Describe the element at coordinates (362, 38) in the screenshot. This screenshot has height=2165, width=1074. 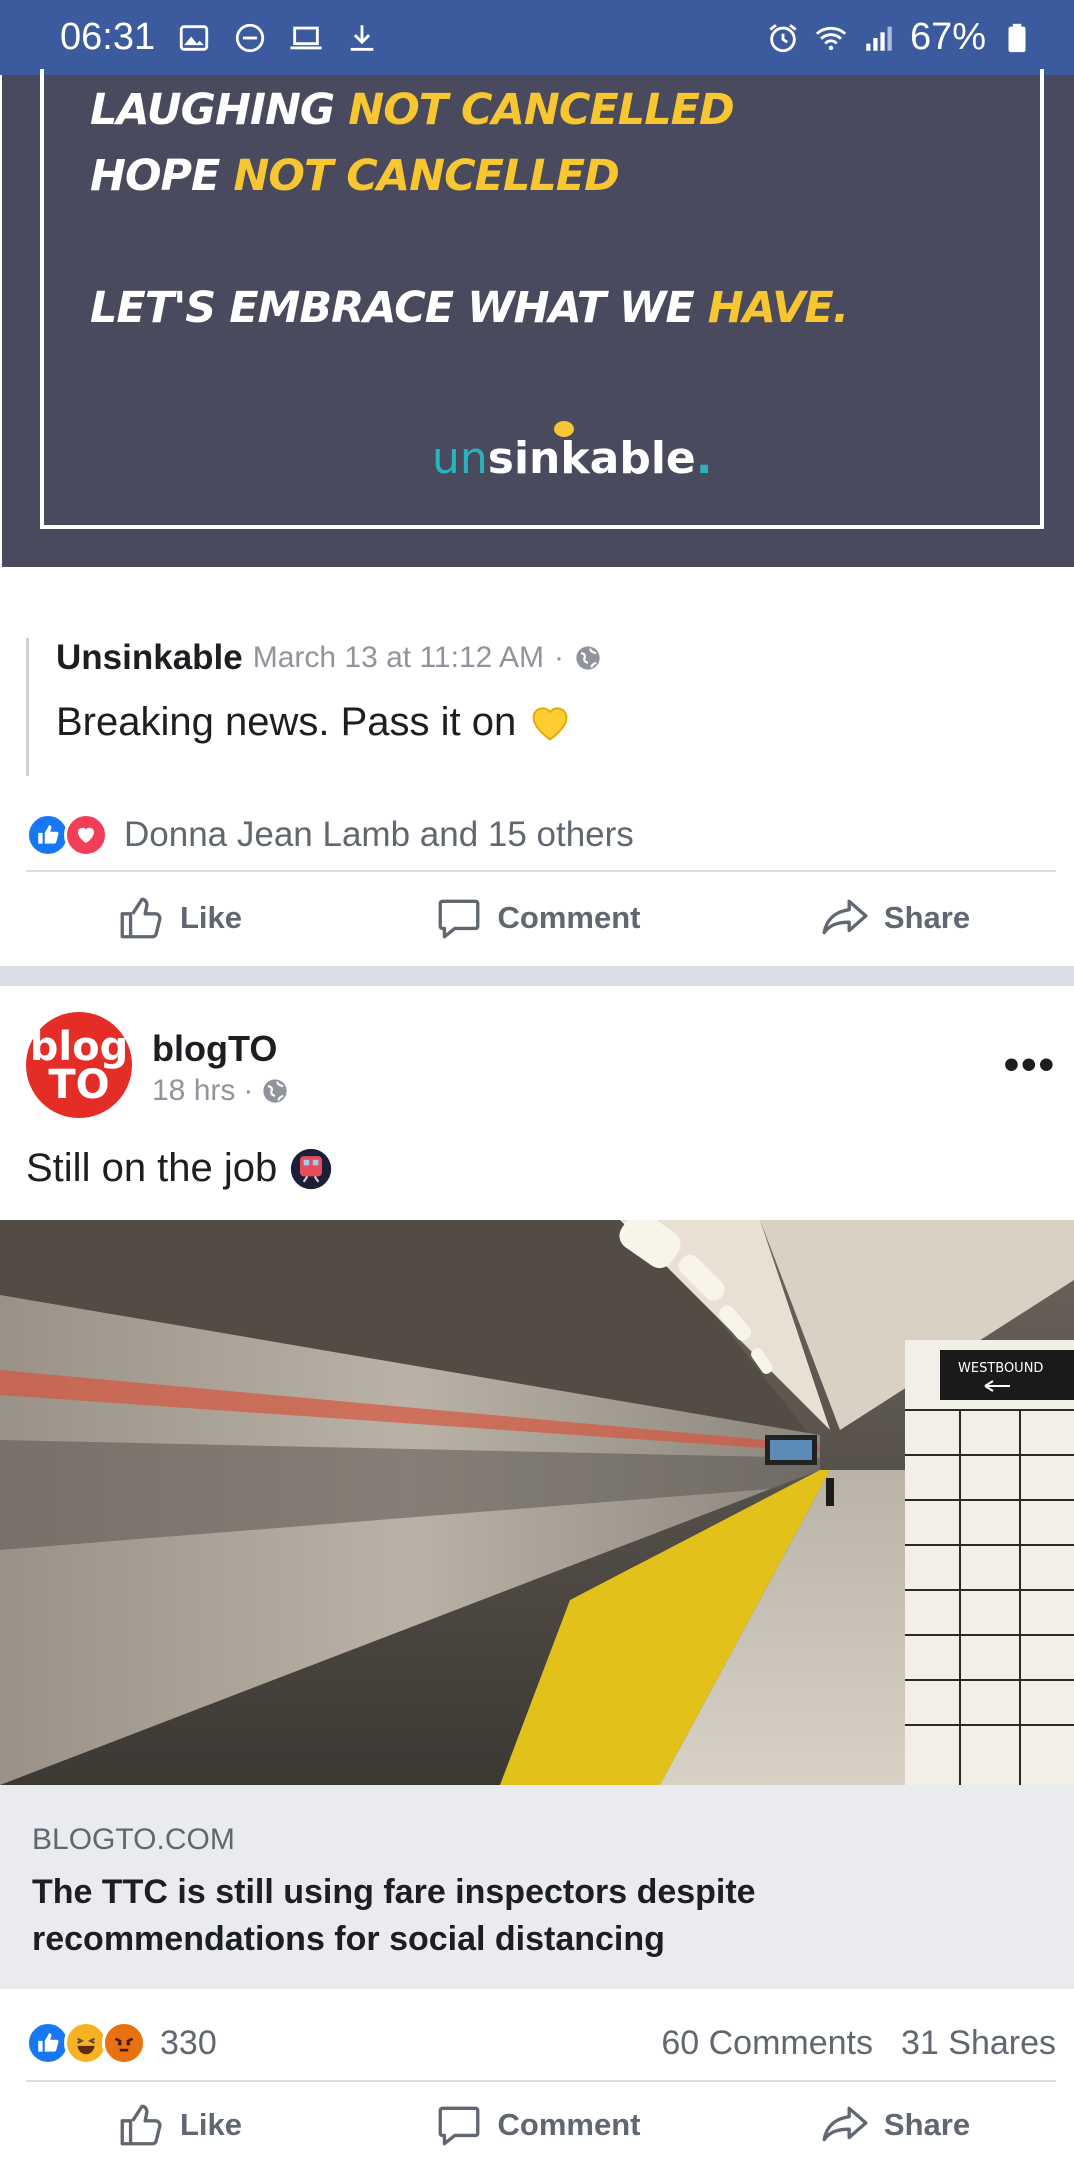
I see `download-icon` at that location.